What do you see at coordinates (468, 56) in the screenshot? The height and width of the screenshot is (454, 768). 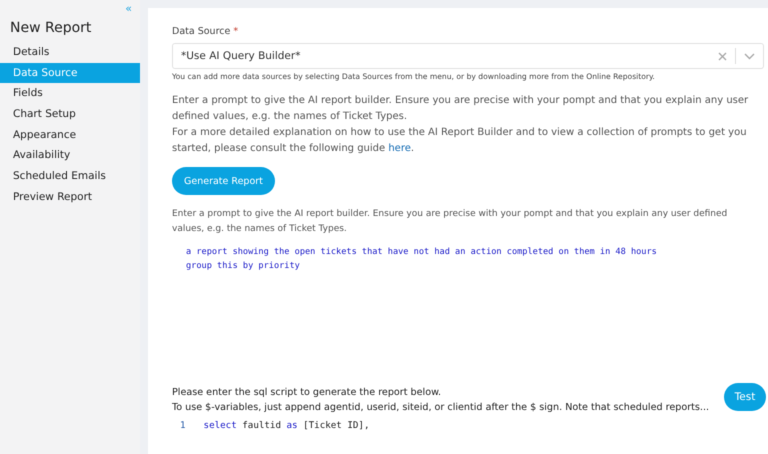 I see `data-source-select: *Use AI Query Builder*` at bounding box center [468, 56].